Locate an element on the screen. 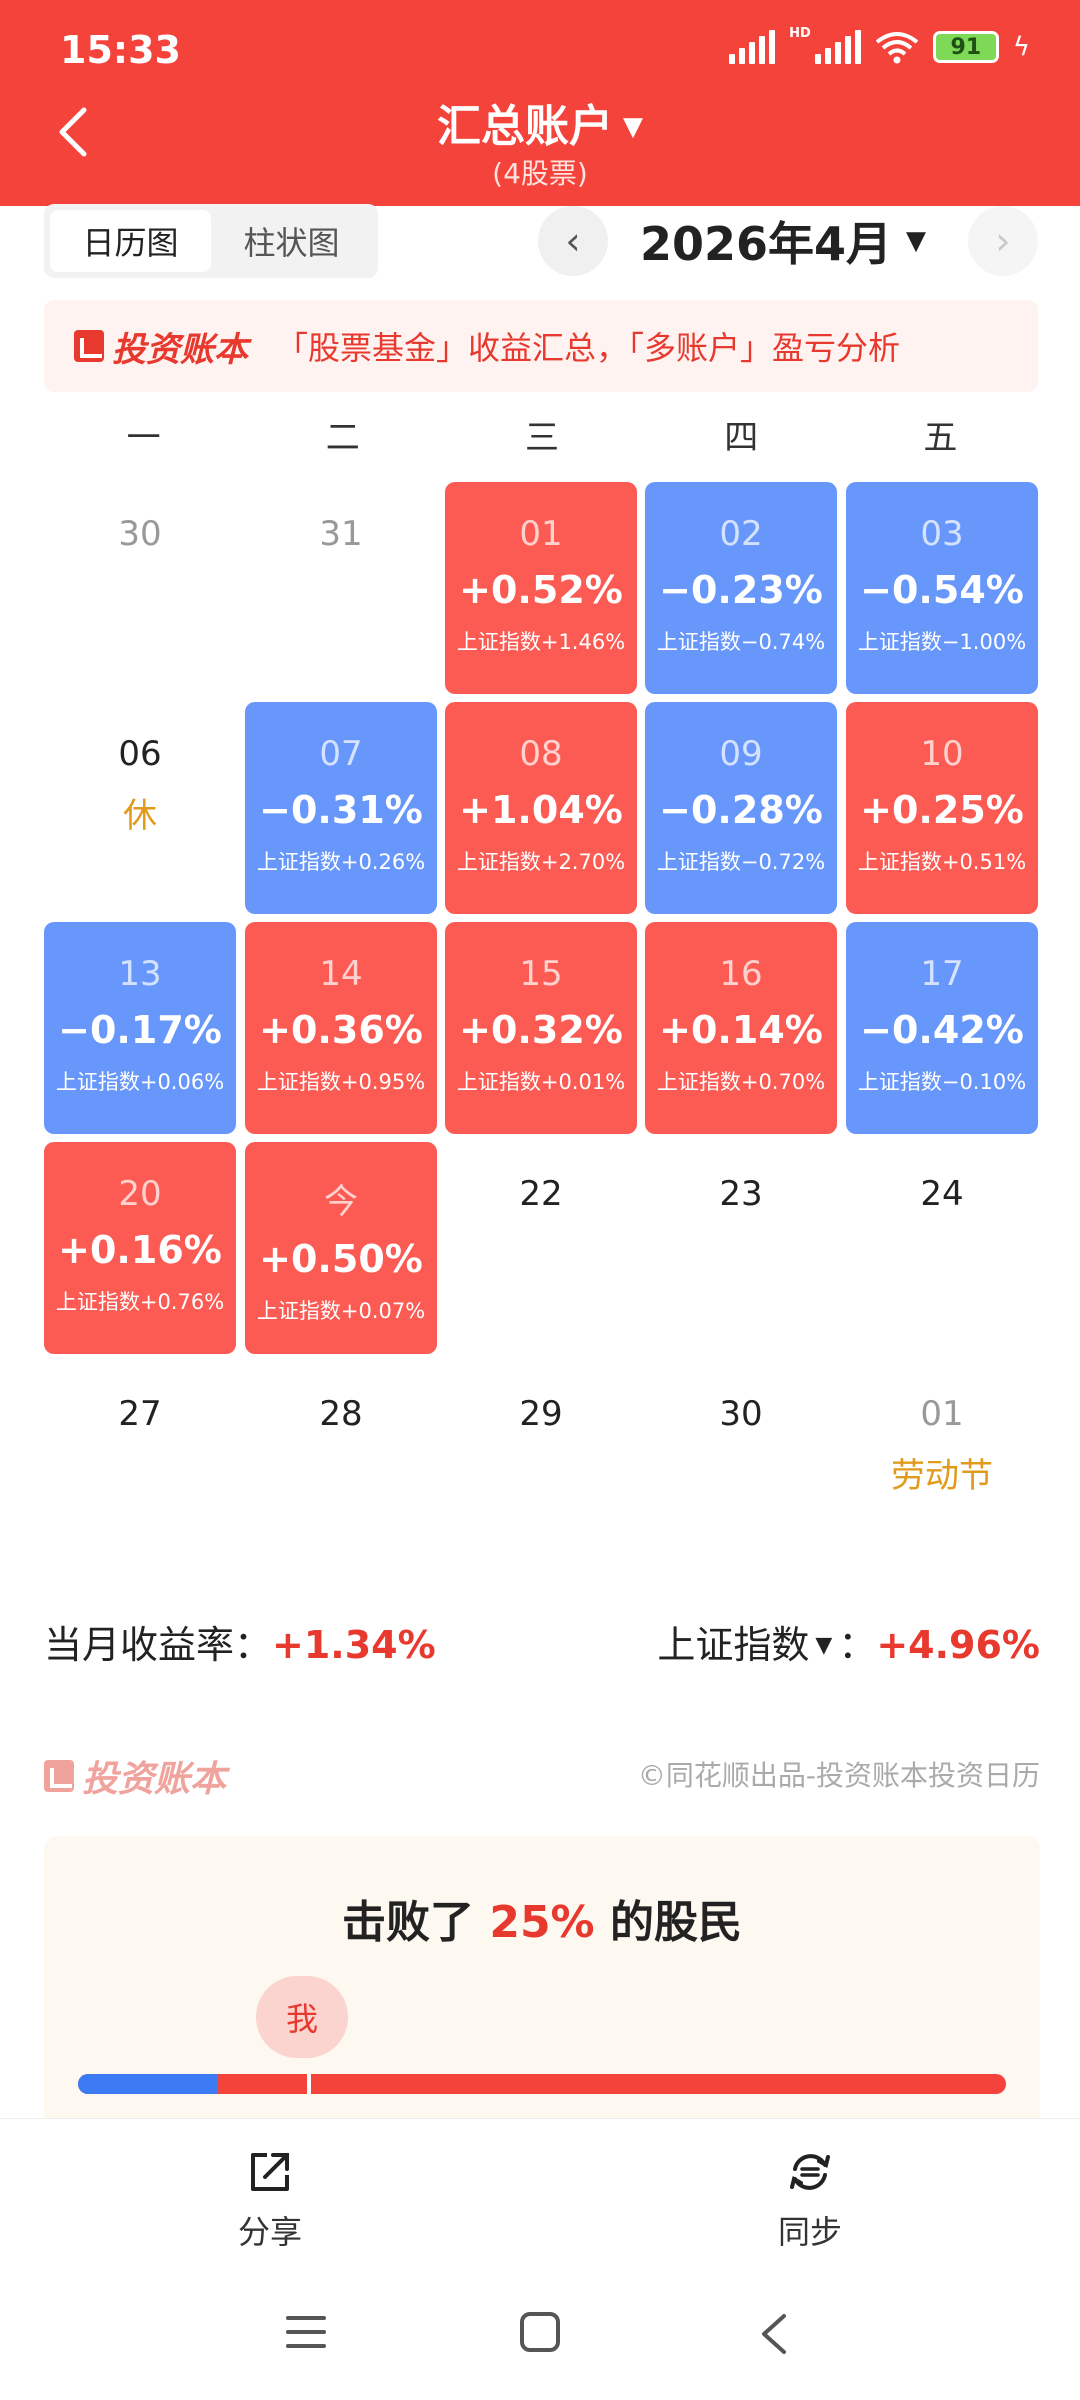 Image resolution: width=1080 pixels, height=2400 pixels. calendar-day: 03 −0.54% 上证指数−1.00% is located at coordinates (942, 588).